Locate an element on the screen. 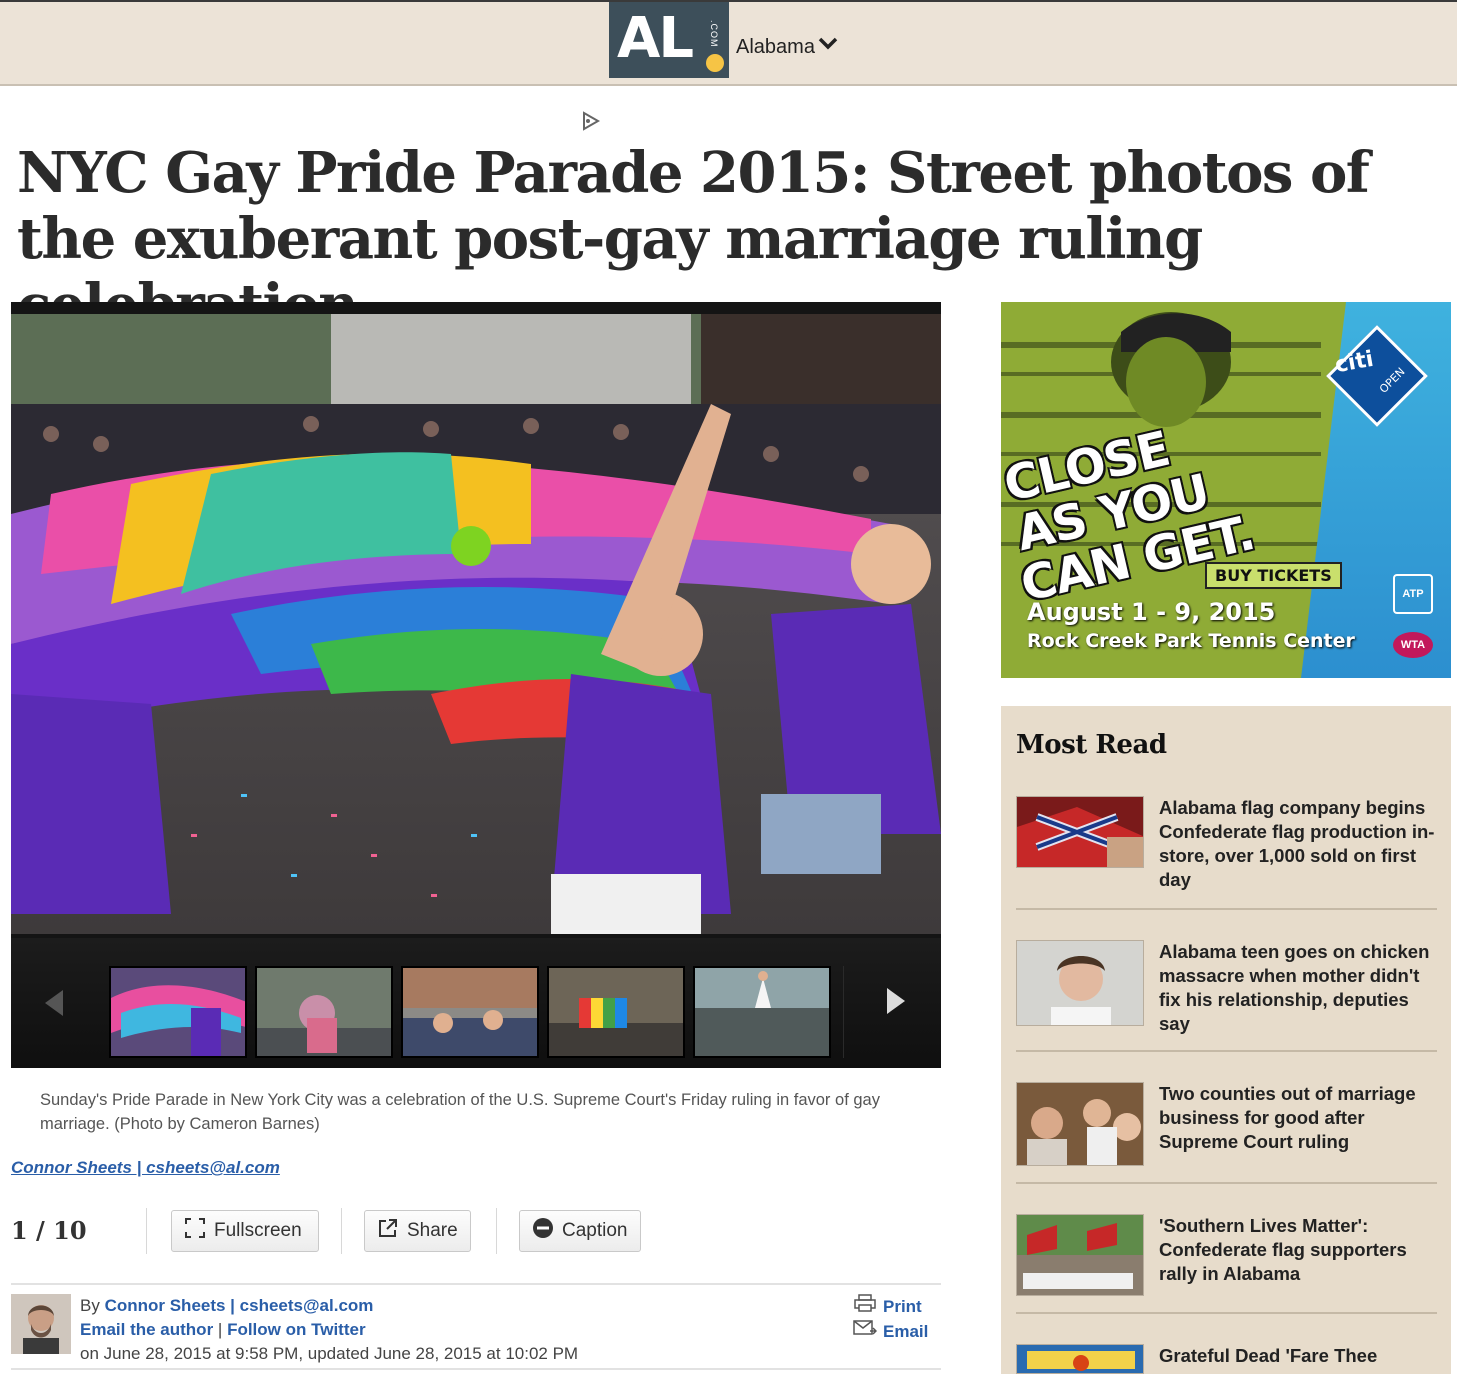  caption-button: Caption is located at coordinates (580, 1231).